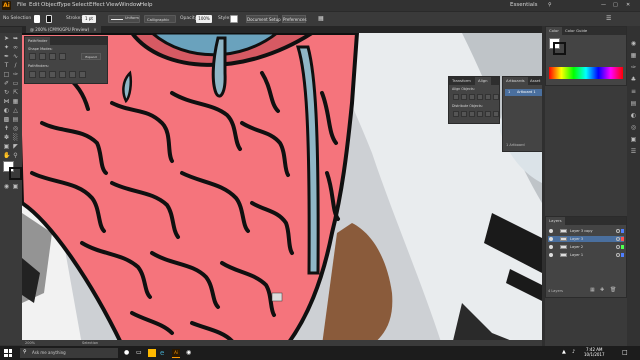 The image size is (640, 360). I want to click on close-tab-icon: ✕, so click(94, 29).